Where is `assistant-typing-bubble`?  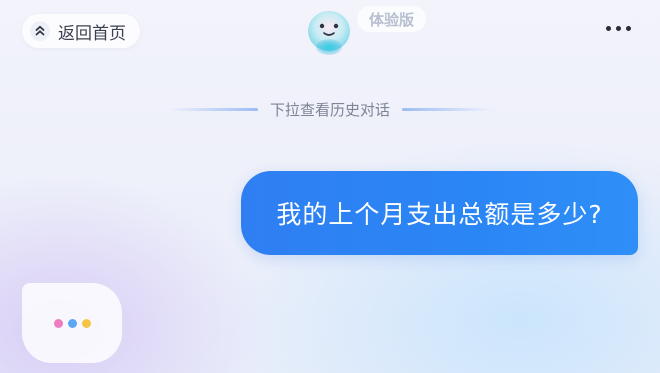 assistant-typing-bubble is located at coordinates (72, 323).